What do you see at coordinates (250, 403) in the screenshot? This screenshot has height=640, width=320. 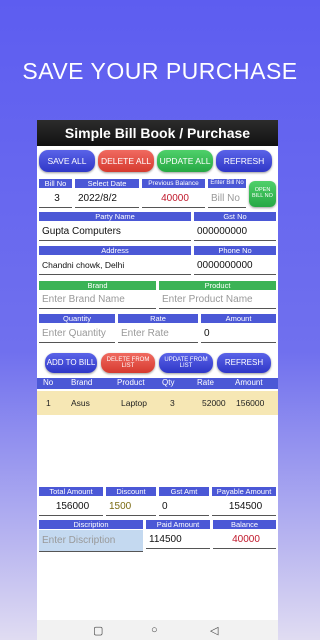 I see `cell-amount: 156000` at bounding box center [250, 403].